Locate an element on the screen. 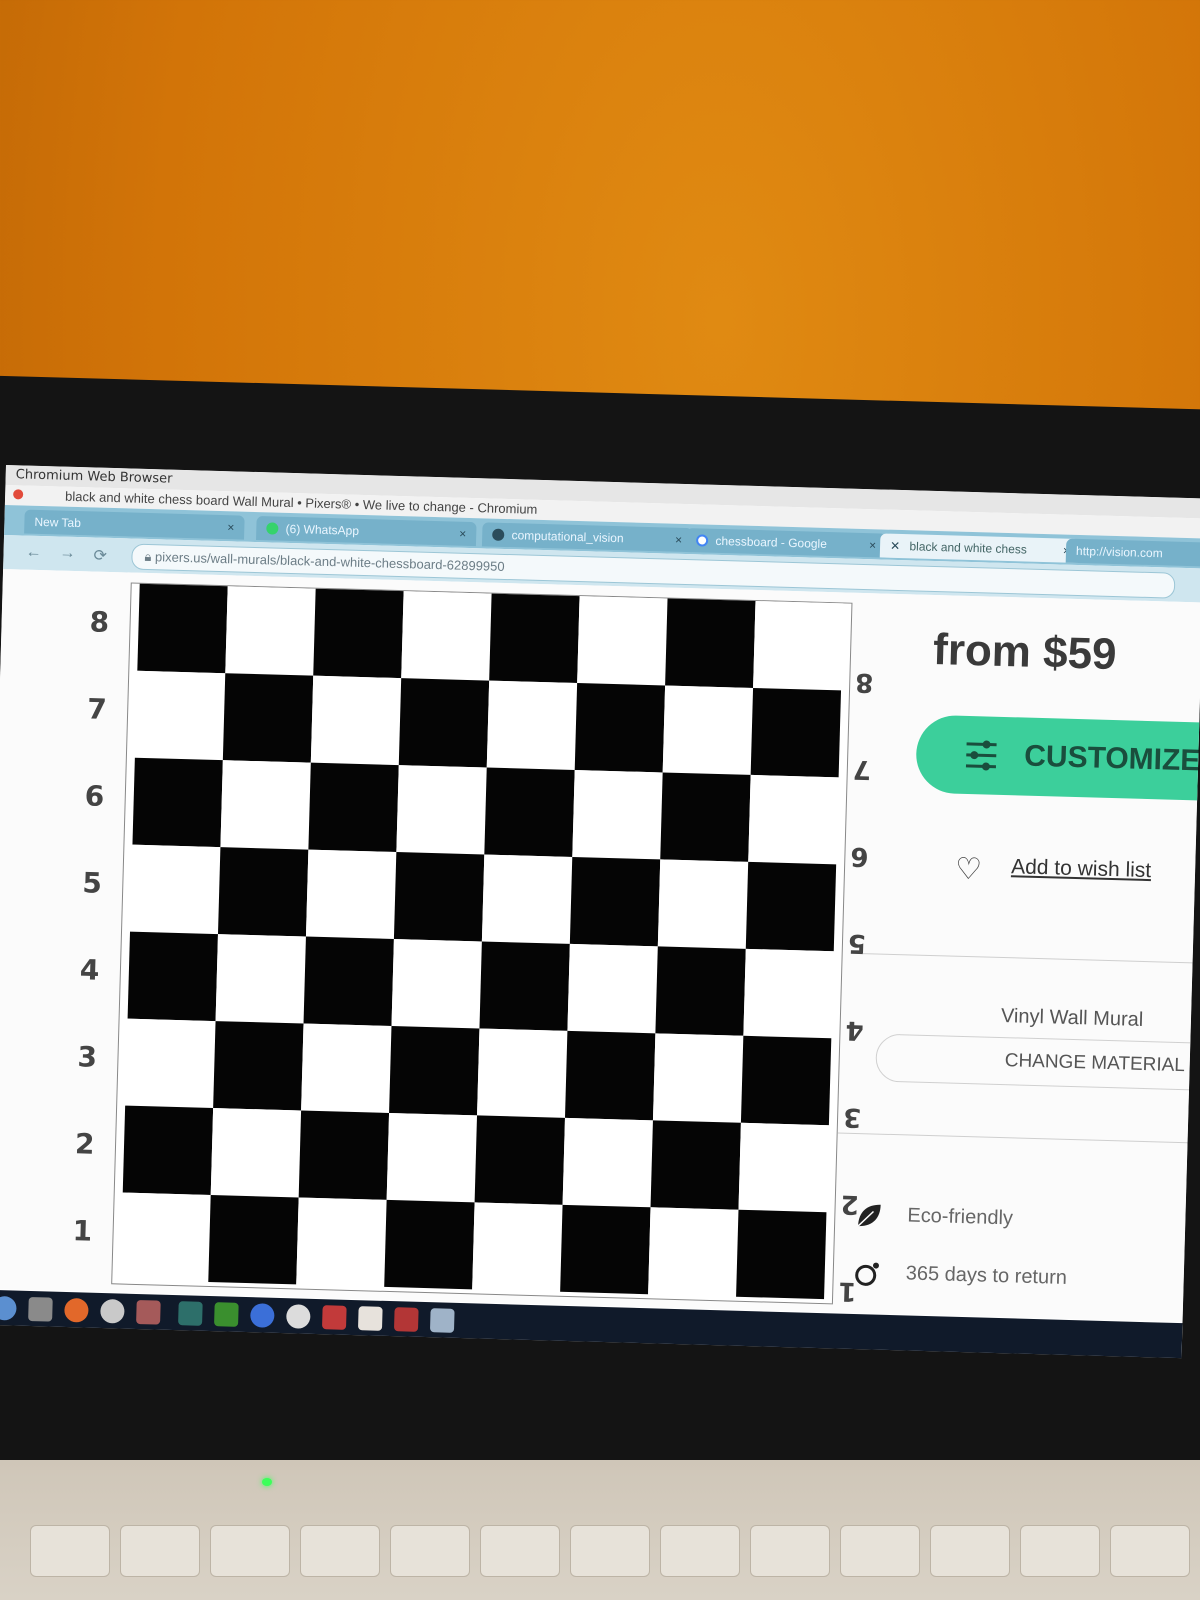  leaf-icon is located at coordinates (869, 1215).